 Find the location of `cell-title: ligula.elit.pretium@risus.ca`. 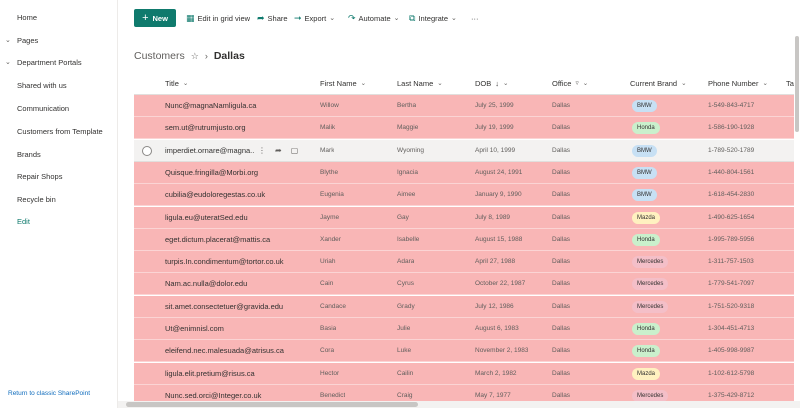

cell-title: ligula.elit.pretium@risus.ca is located at coordinates (239, 374).